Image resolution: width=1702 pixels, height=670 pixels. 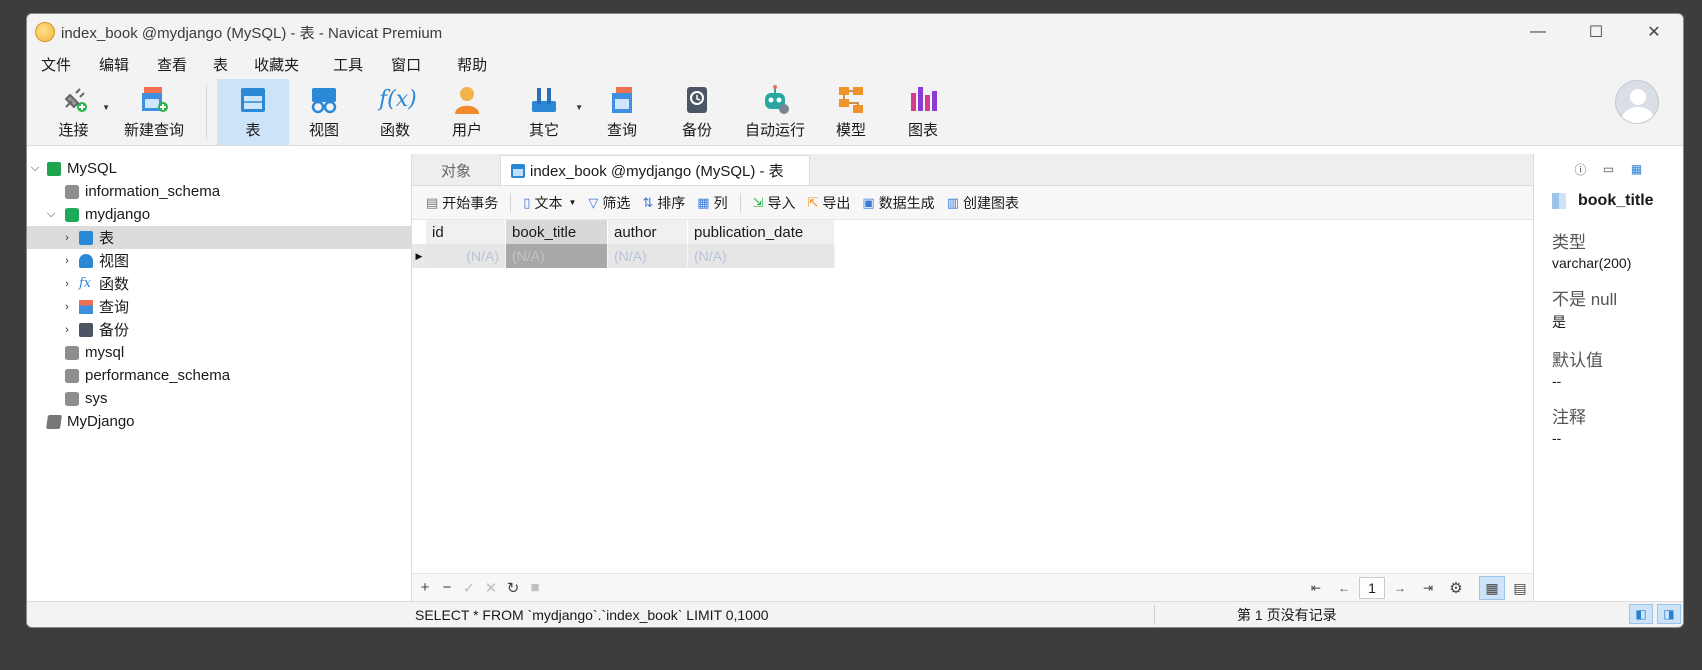 What do you see at coordinates (774, 203) in the screenshot?
I see `import-button: ⇲ 导入` at bounding box center [774, 203].